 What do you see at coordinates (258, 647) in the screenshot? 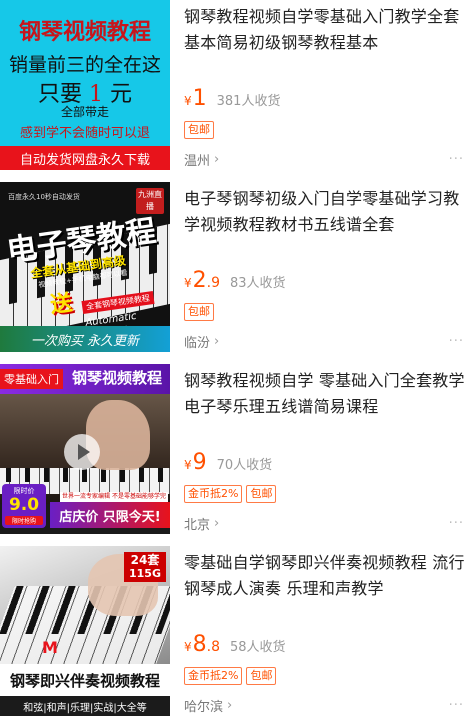
I see `sales-count: 58人收货` at bounding box center [258, 647].